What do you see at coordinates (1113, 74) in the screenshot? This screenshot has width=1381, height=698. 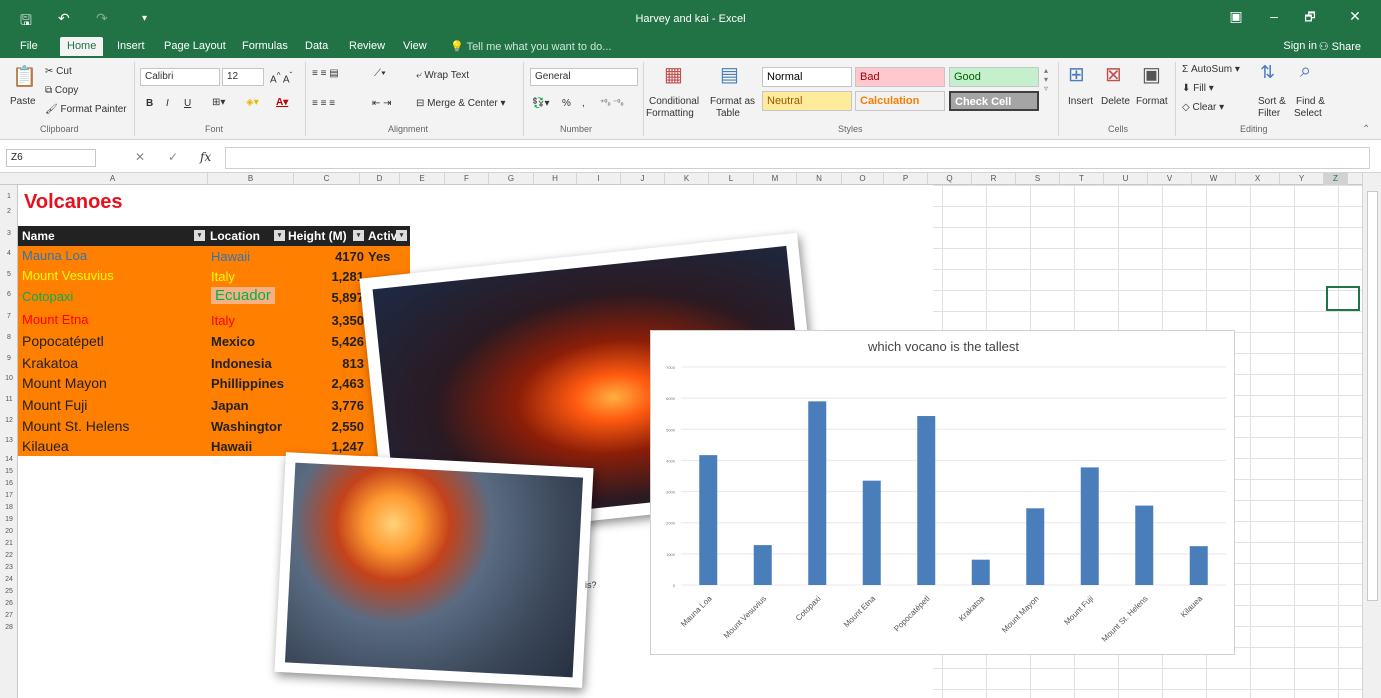 I see `delete-cells-icon: ⊠` at bounding box center [1113, 74].